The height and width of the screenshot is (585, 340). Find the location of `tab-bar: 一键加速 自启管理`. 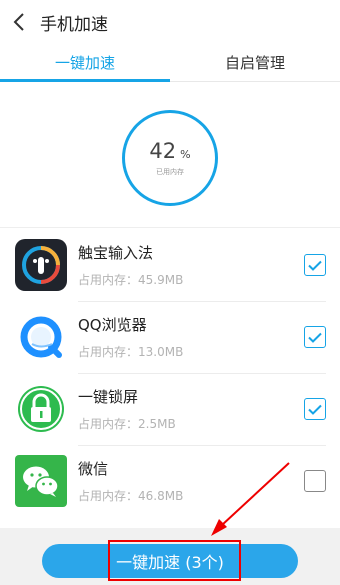

tab-bar: 一键加速 自启管理 is located at coordinates (170, 63).